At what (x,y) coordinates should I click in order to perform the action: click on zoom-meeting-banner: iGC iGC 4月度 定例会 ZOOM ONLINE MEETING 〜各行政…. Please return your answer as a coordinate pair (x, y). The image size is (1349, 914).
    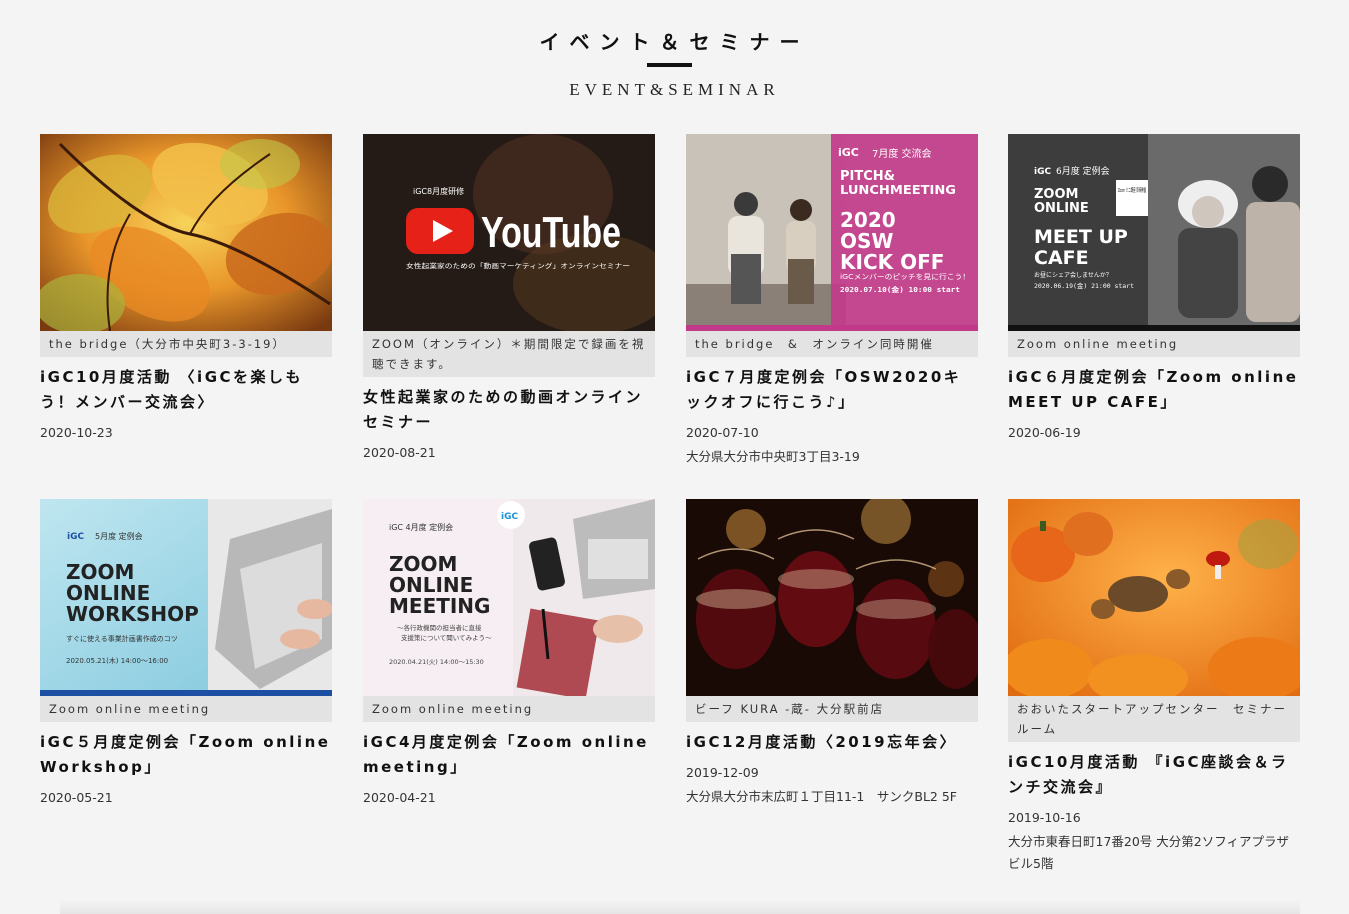
    Looking at the image, I should click on (509, 597).